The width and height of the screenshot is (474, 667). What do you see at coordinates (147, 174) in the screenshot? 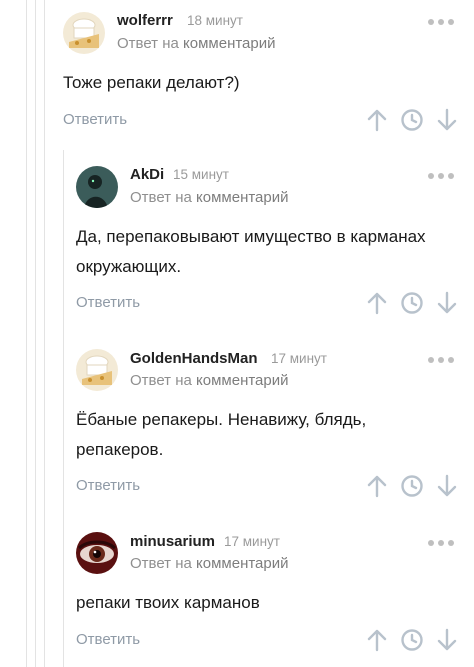
I see `comment-author: AkDi` at bounding box center [147, 174].